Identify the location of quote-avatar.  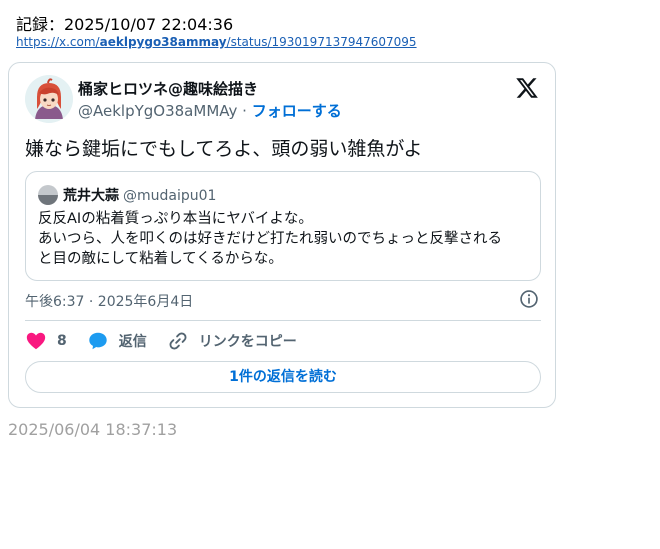
(48, 195).